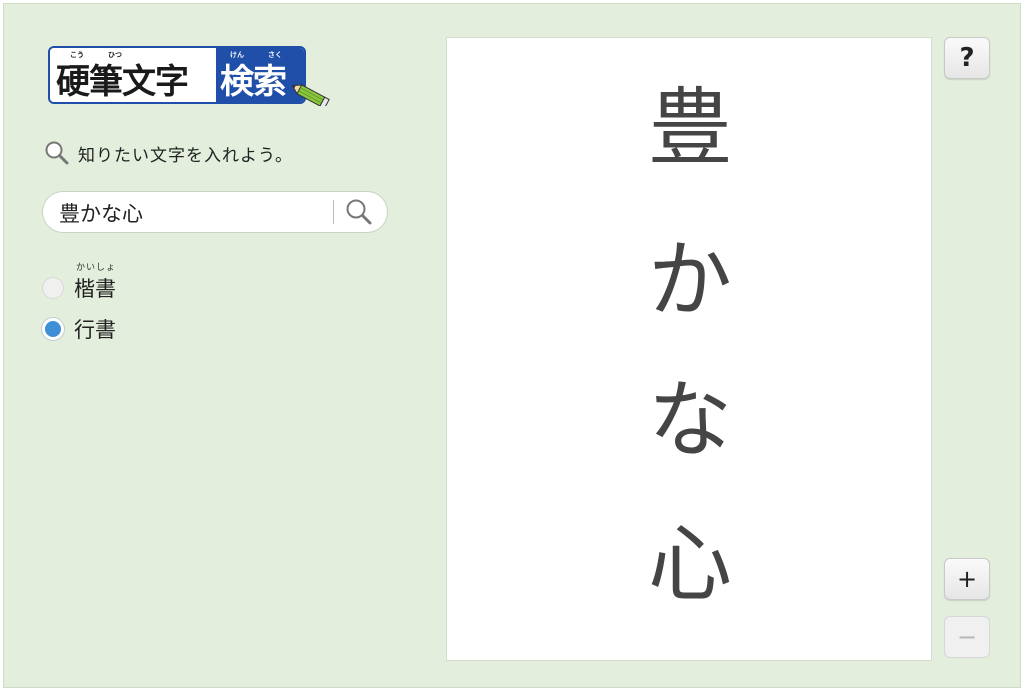  I want to click on radio-option-gyousho: 行書, so click(79, 329).